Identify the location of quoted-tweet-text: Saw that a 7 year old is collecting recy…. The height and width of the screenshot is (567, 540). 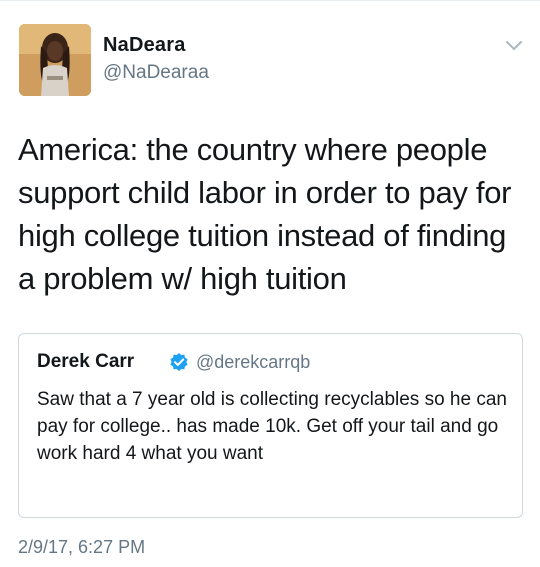
(272, 426).